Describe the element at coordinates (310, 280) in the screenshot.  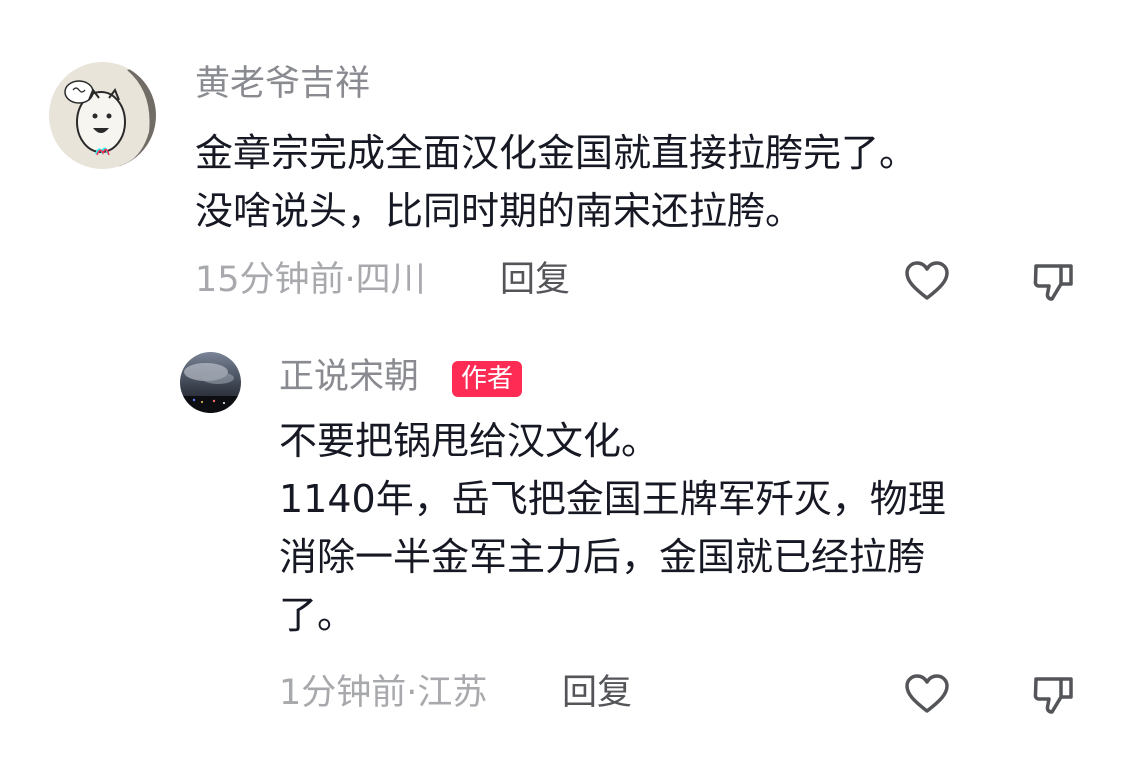
I see `comment-meta: 15分钟前·四川` at that location.